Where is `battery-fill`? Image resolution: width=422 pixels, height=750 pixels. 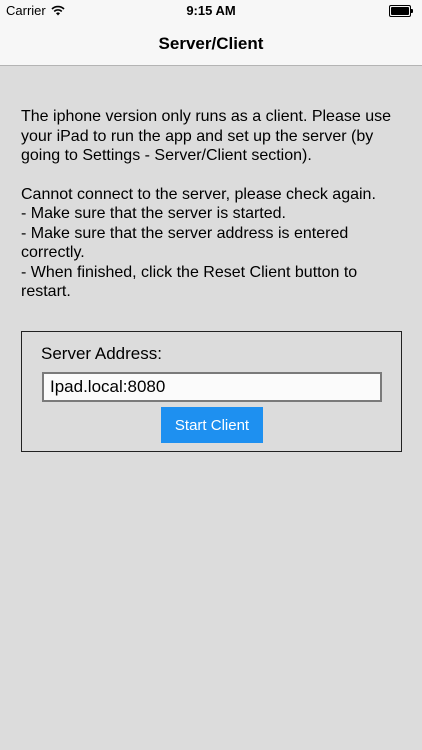 battery-fill is located at coordinates (400, 11).